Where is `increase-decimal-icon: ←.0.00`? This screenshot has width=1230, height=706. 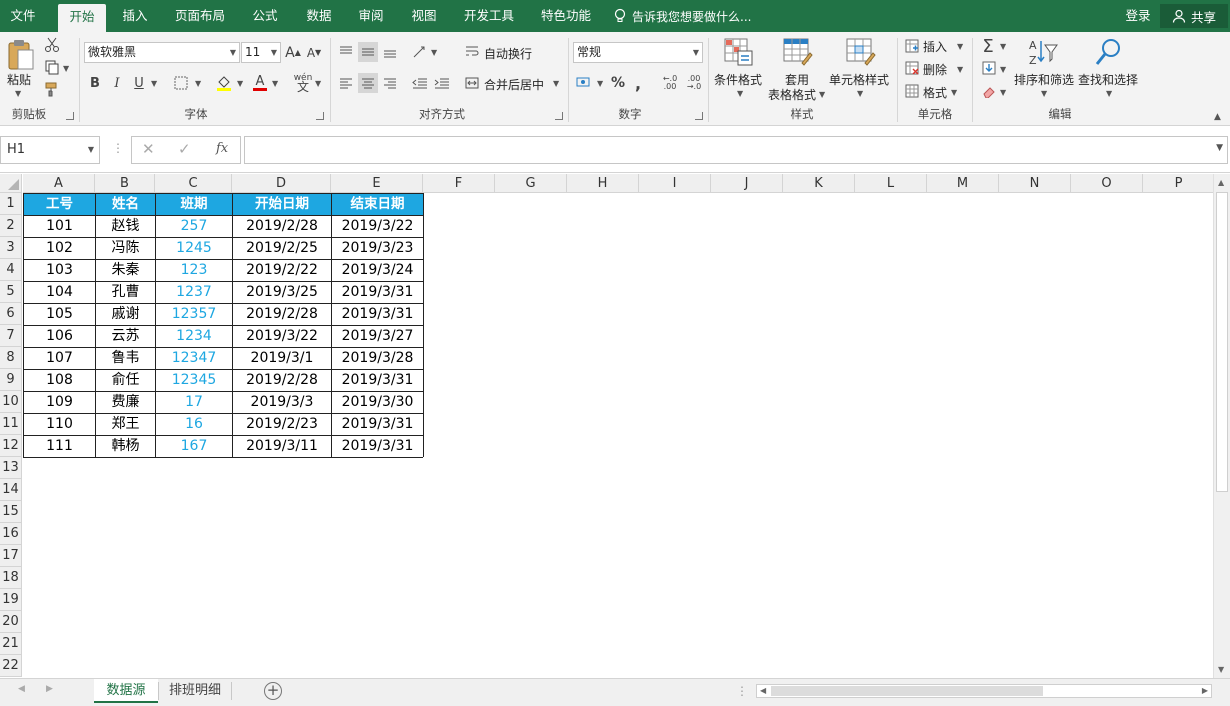
increase-decimal-icon: ←.0.00 is located at coordinates (670, 83).